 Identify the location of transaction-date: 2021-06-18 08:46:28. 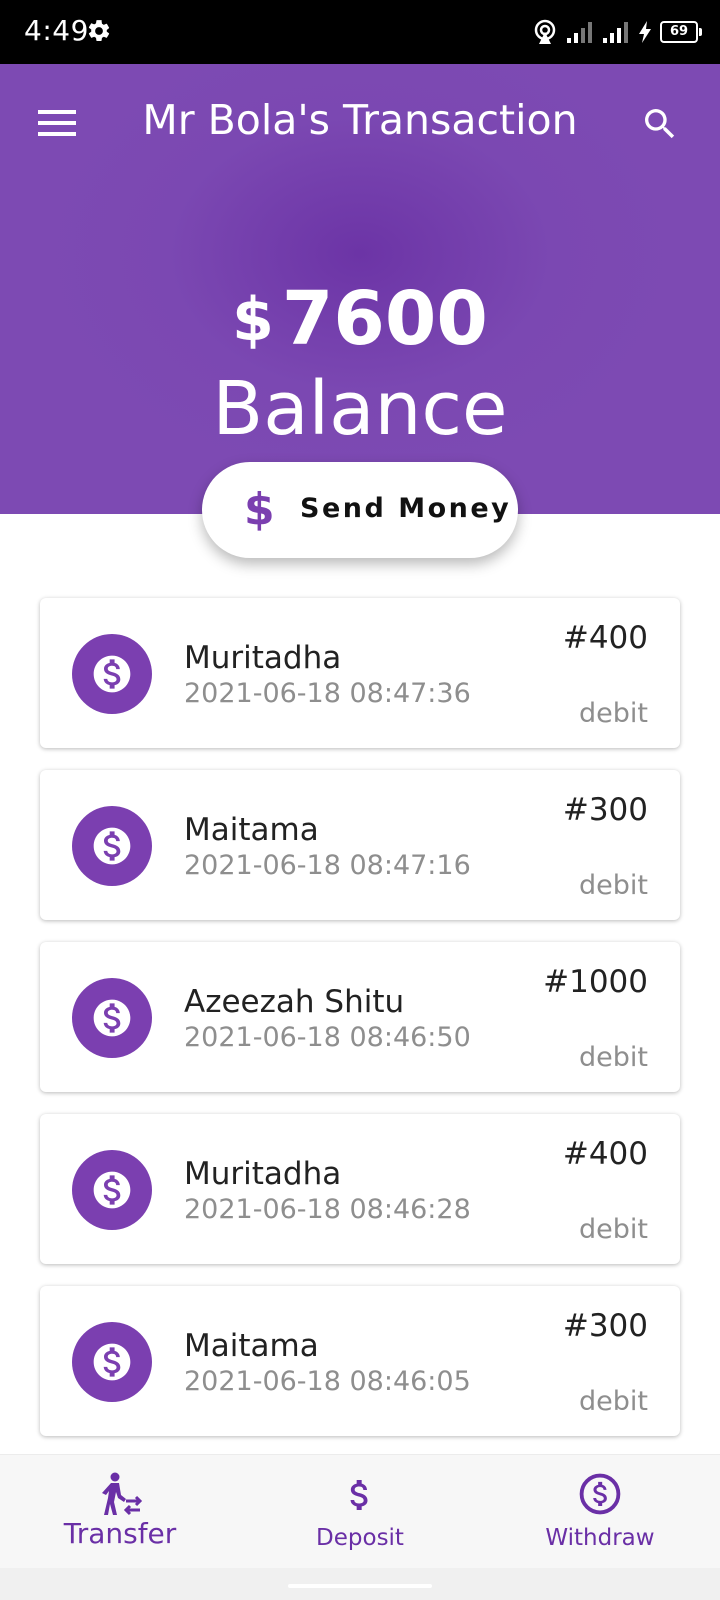
(327, 1209).